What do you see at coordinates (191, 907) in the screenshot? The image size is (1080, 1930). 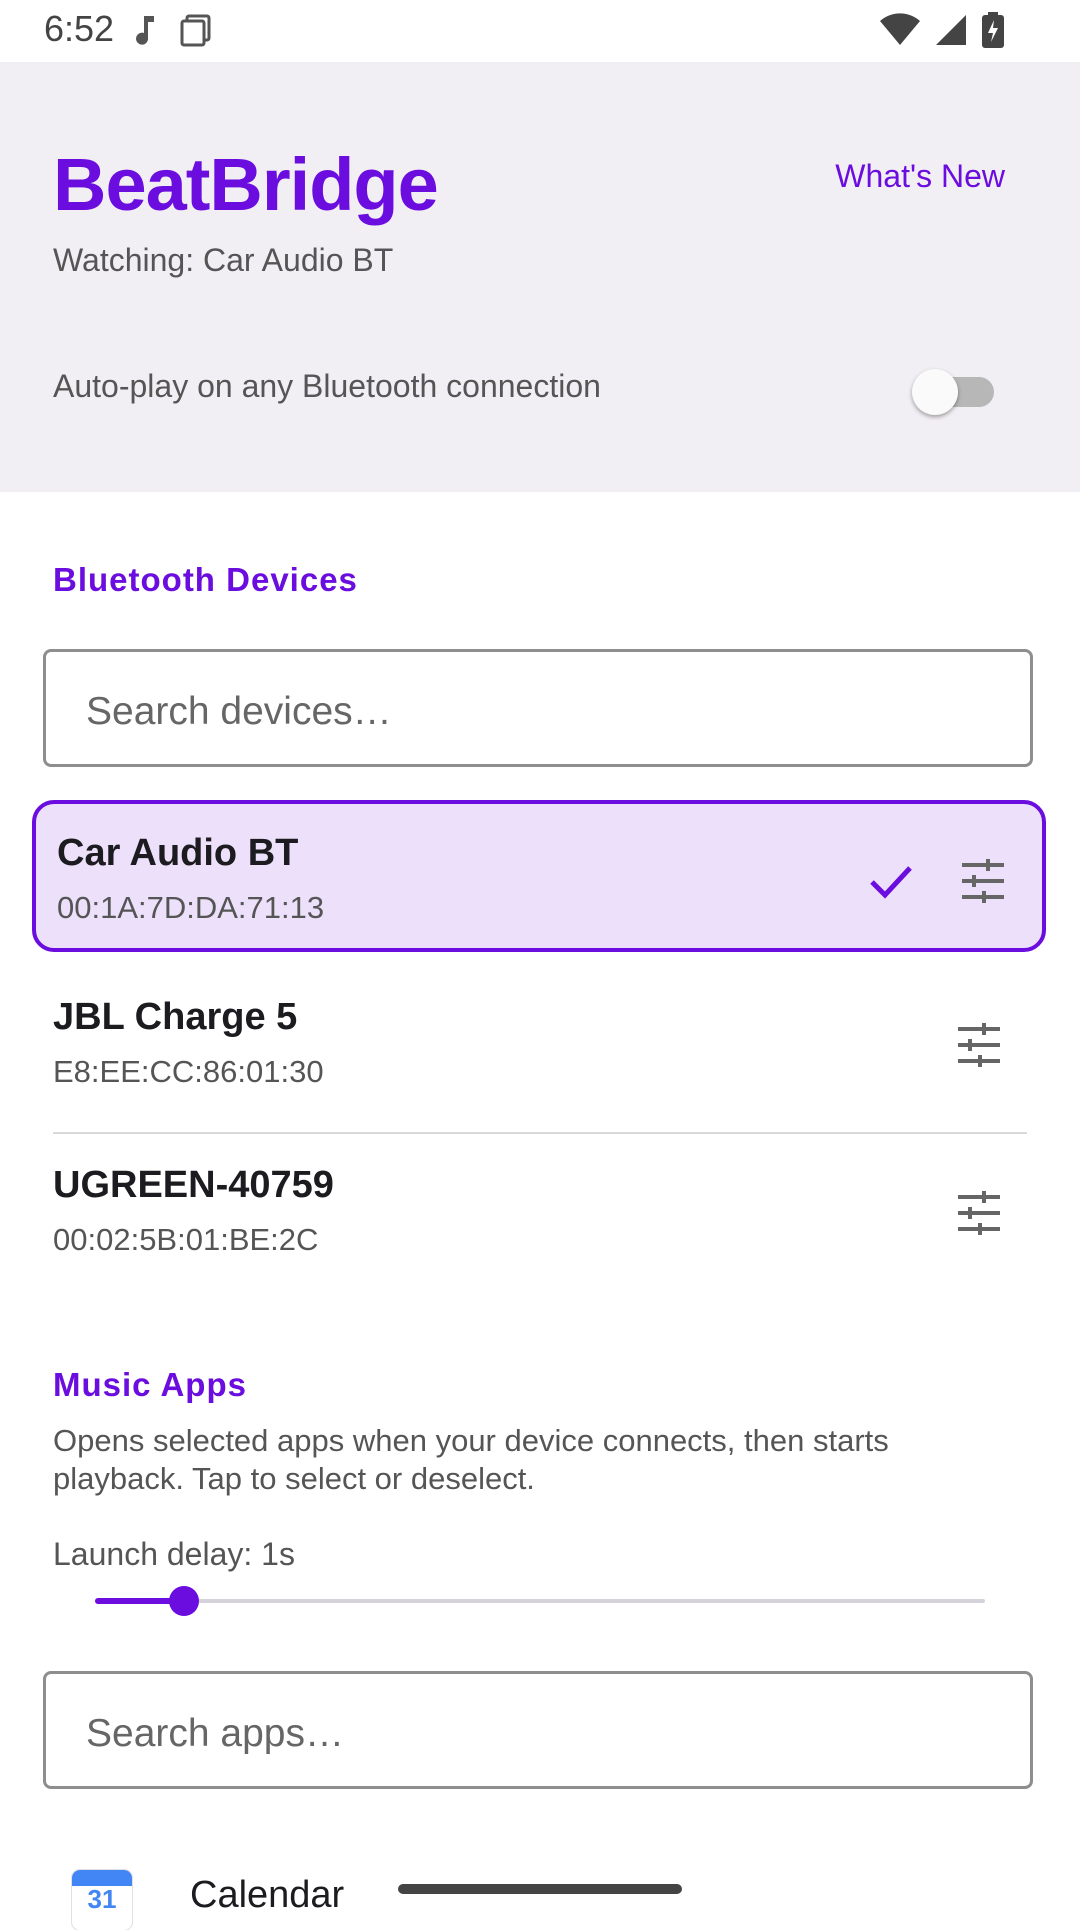 I see `device-mac: 00:1A:7D:DA:71:13` at bounding box center [191, 907].